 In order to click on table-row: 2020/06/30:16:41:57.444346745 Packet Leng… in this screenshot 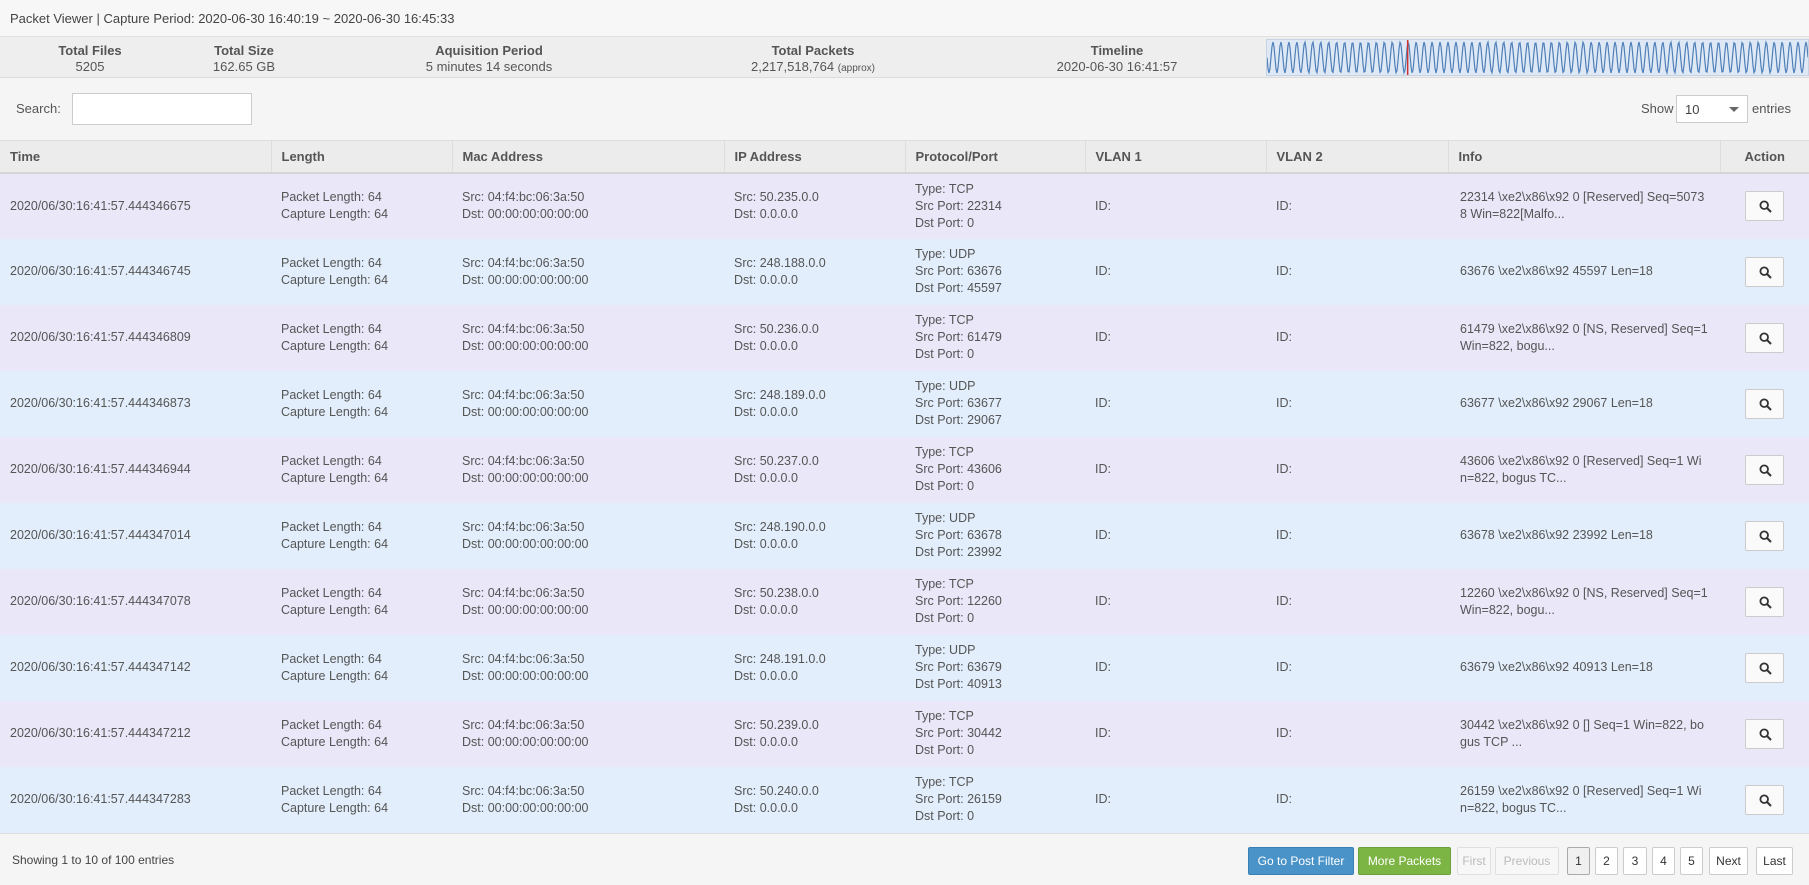, I will do `click(904, 271)`.